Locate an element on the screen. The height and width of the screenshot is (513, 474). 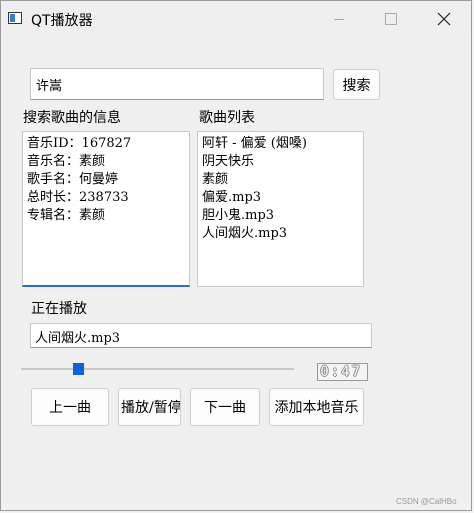
previous-track-button: 上一曲 is located at coordinates (70, 407).